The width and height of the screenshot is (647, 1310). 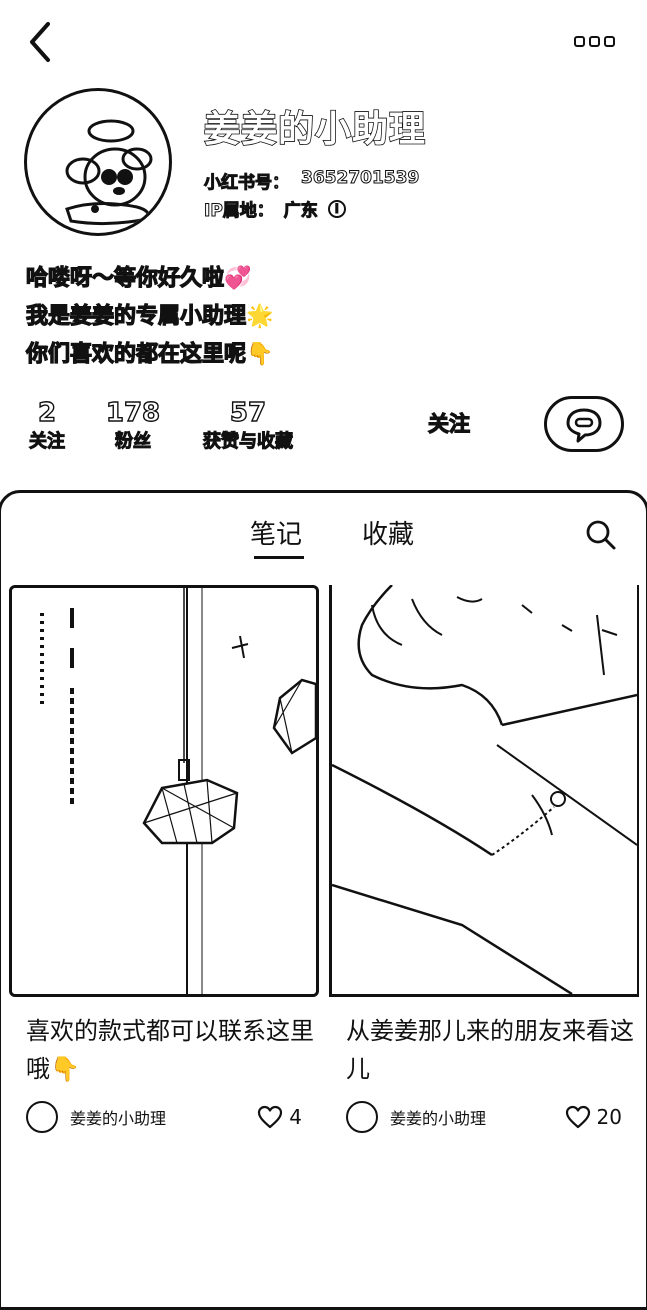 I want to click on note-title: 从姜姜那儿来的朋友来看这儿, so click(x=495, y=1050).